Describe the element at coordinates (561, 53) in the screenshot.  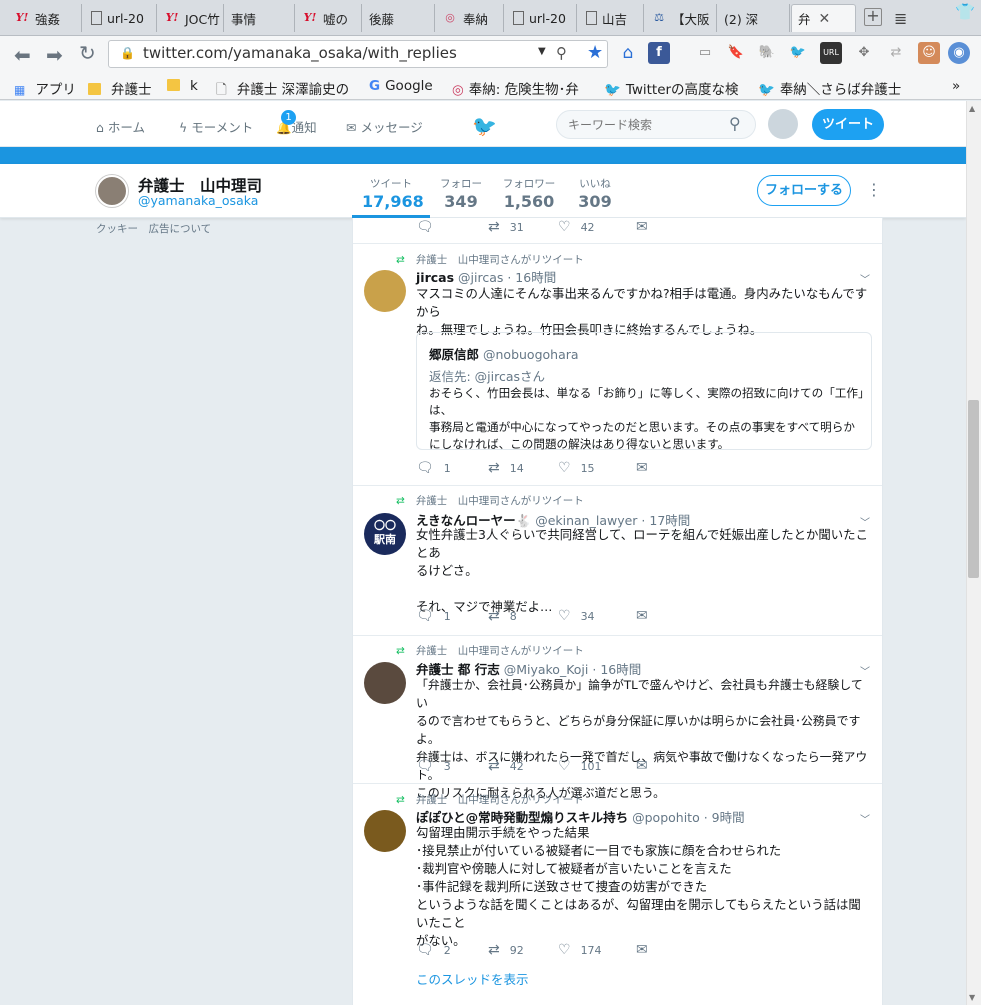
I see `zoom-magnifier-icon: ⚲` at that location.